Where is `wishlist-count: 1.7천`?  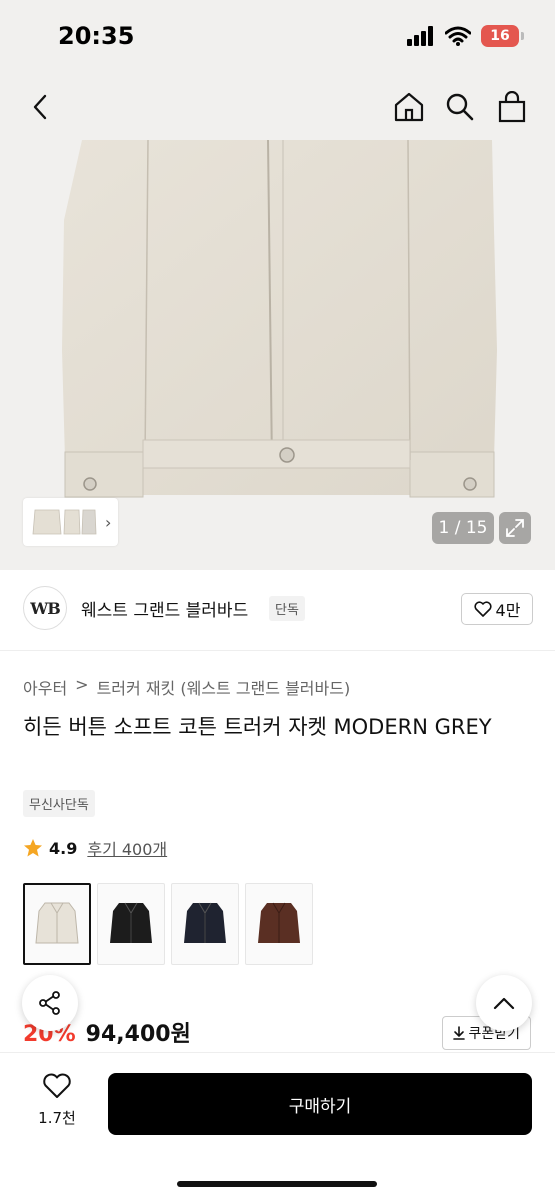
wishlist-count: 1.7천 is located at coordinates (57, 1118).